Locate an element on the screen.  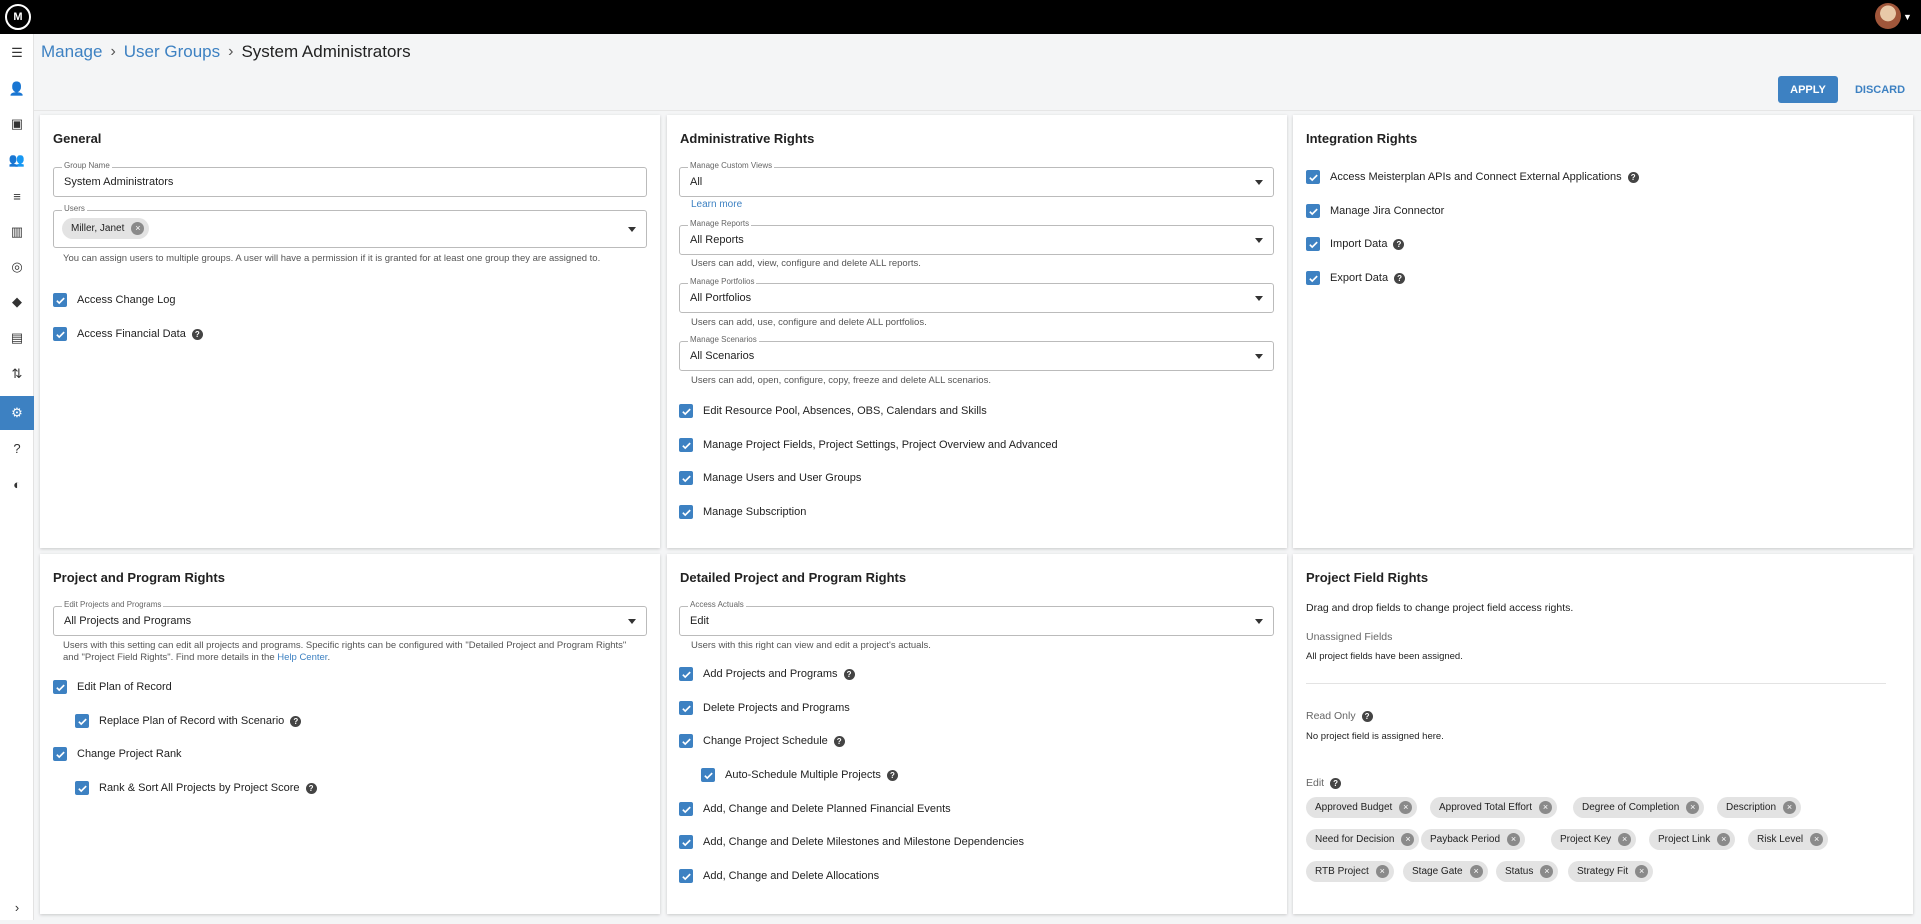
access-change-log-checkbox: Access Change Log is located at coordinates (114, 300).